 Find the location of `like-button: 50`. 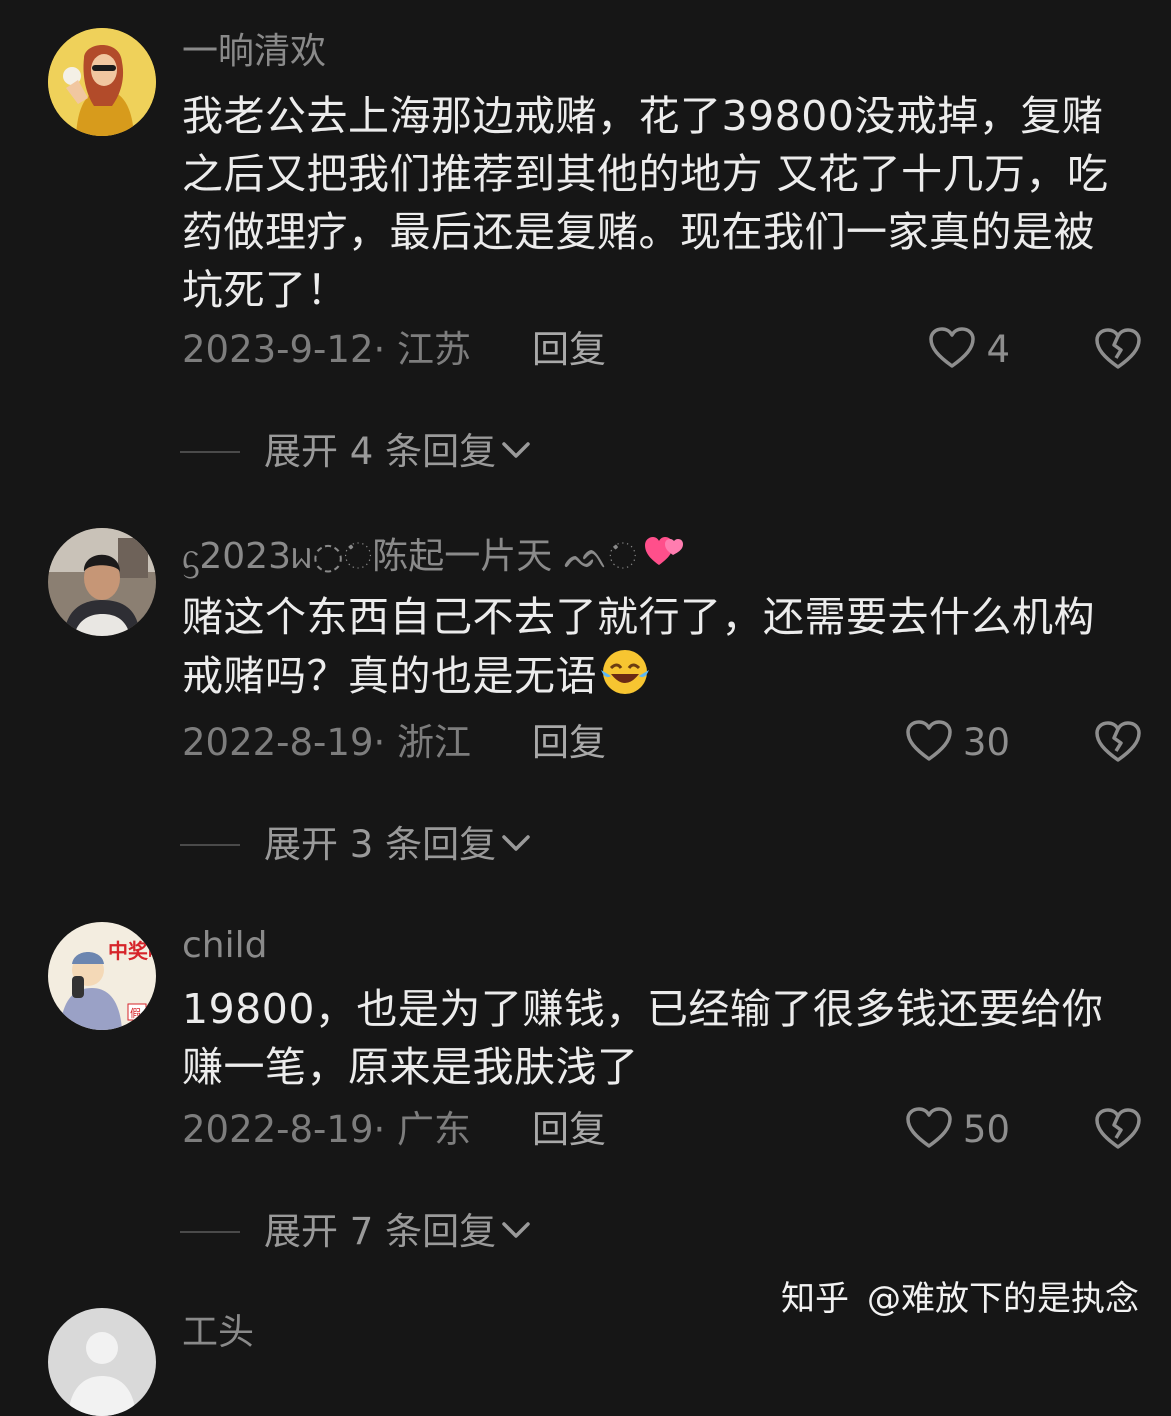

like-button: 50 is located at coordinates (957, 1130).